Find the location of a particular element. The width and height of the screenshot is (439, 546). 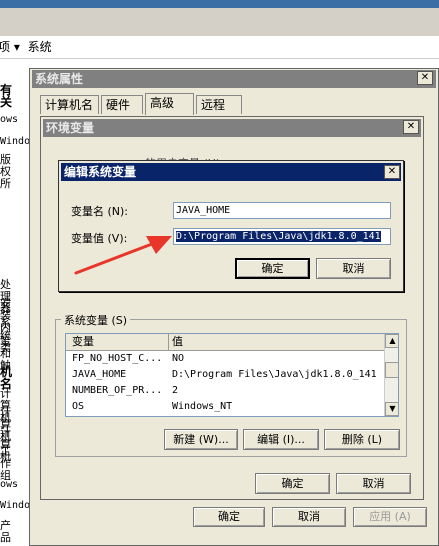

annotation-arrow-icon is located at coordinates (123, 255).